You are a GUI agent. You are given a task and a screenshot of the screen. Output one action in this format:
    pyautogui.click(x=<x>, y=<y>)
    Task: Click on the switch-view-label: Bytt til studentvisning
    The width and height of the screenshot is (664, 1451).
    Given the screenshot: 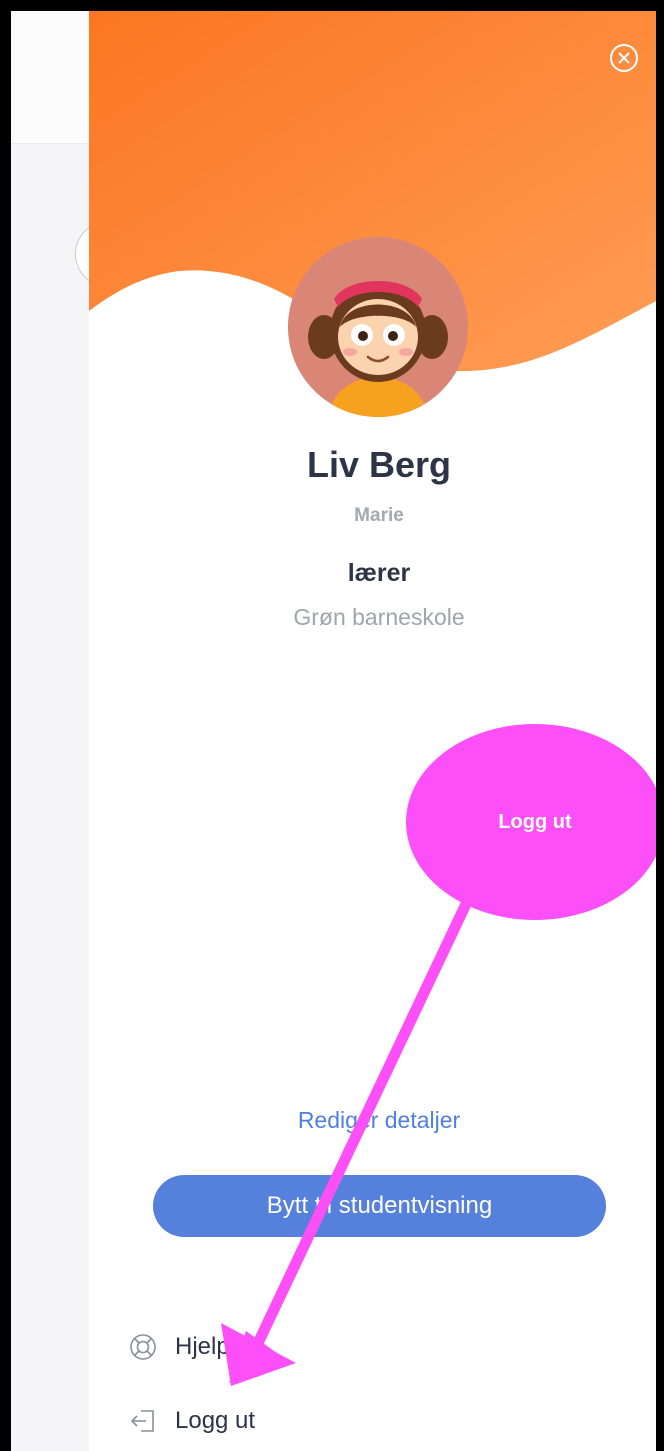 What is the action you would take?
    pyautogui.click(x=379, y=1205)
    